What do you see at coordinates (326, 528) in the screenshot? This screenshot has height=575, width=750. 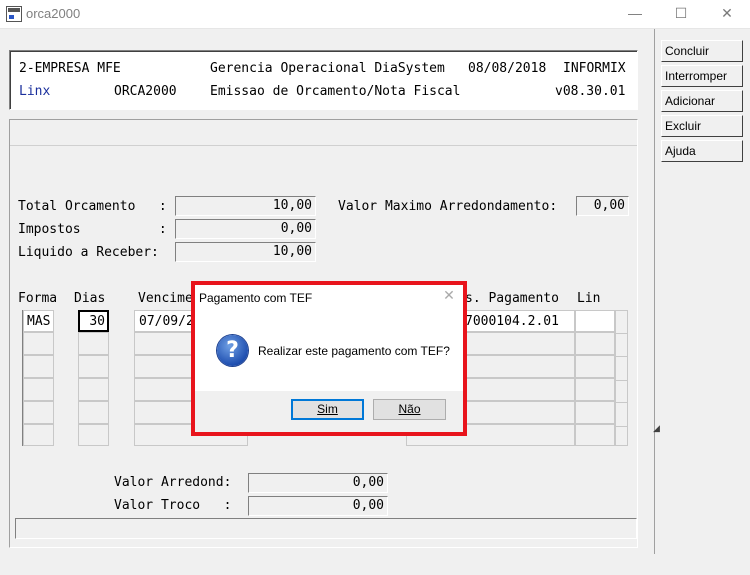 I see `status-bar` at bounding box center [326, 528].